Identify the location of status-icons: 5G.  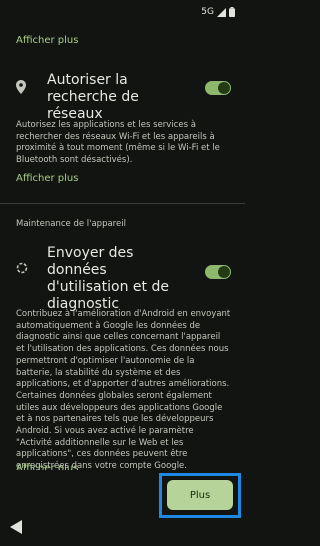
(218, 12).